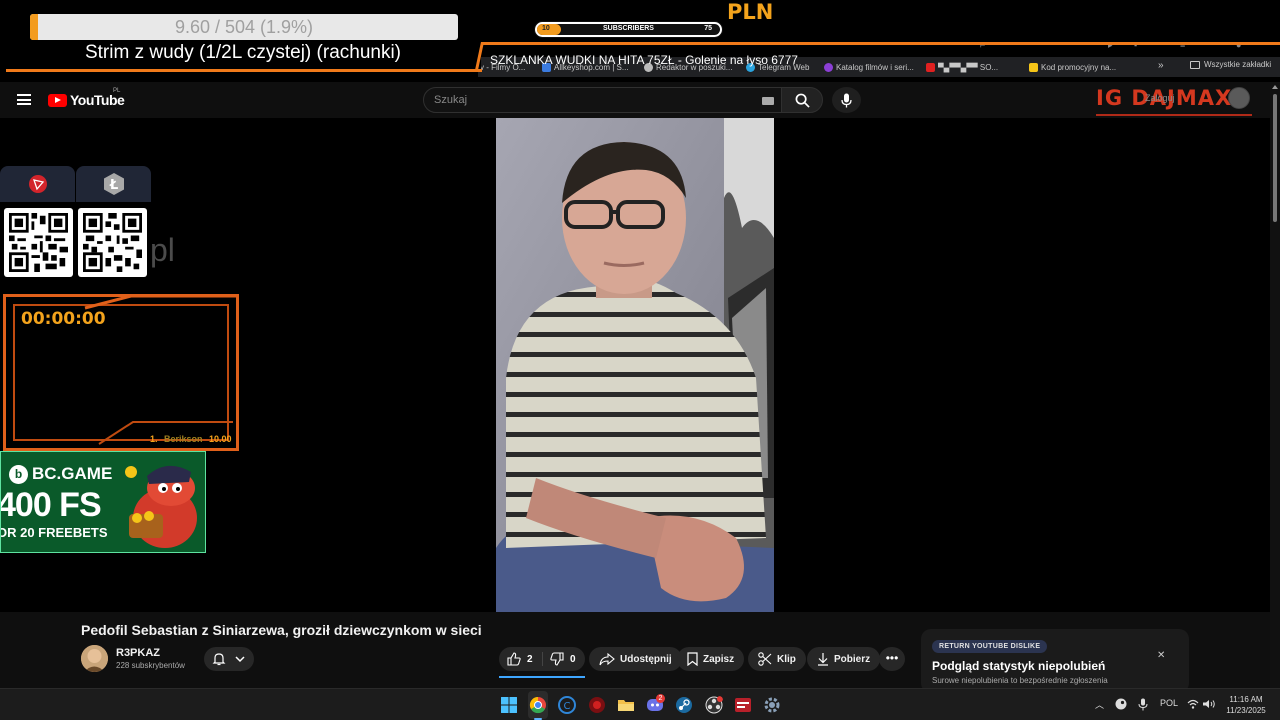  Describe the element at coordinates (563, 659) in the screenshot. I see `dislike-button: 0` at that location.